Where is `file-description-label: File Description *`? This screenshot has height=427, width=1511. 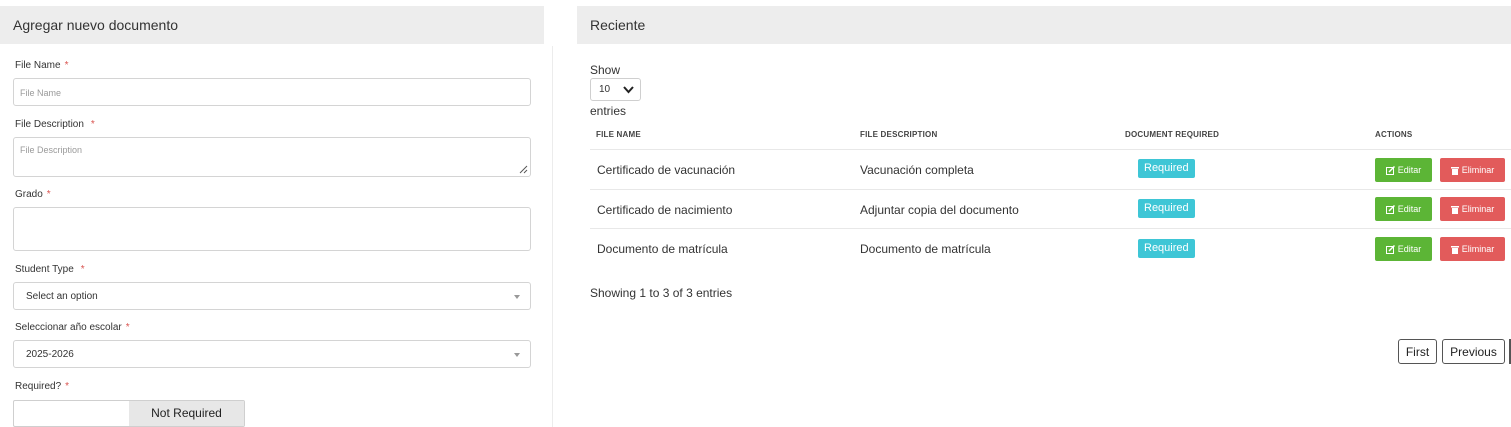 file-description-label: File Description * is located at coordinates (55, 124).